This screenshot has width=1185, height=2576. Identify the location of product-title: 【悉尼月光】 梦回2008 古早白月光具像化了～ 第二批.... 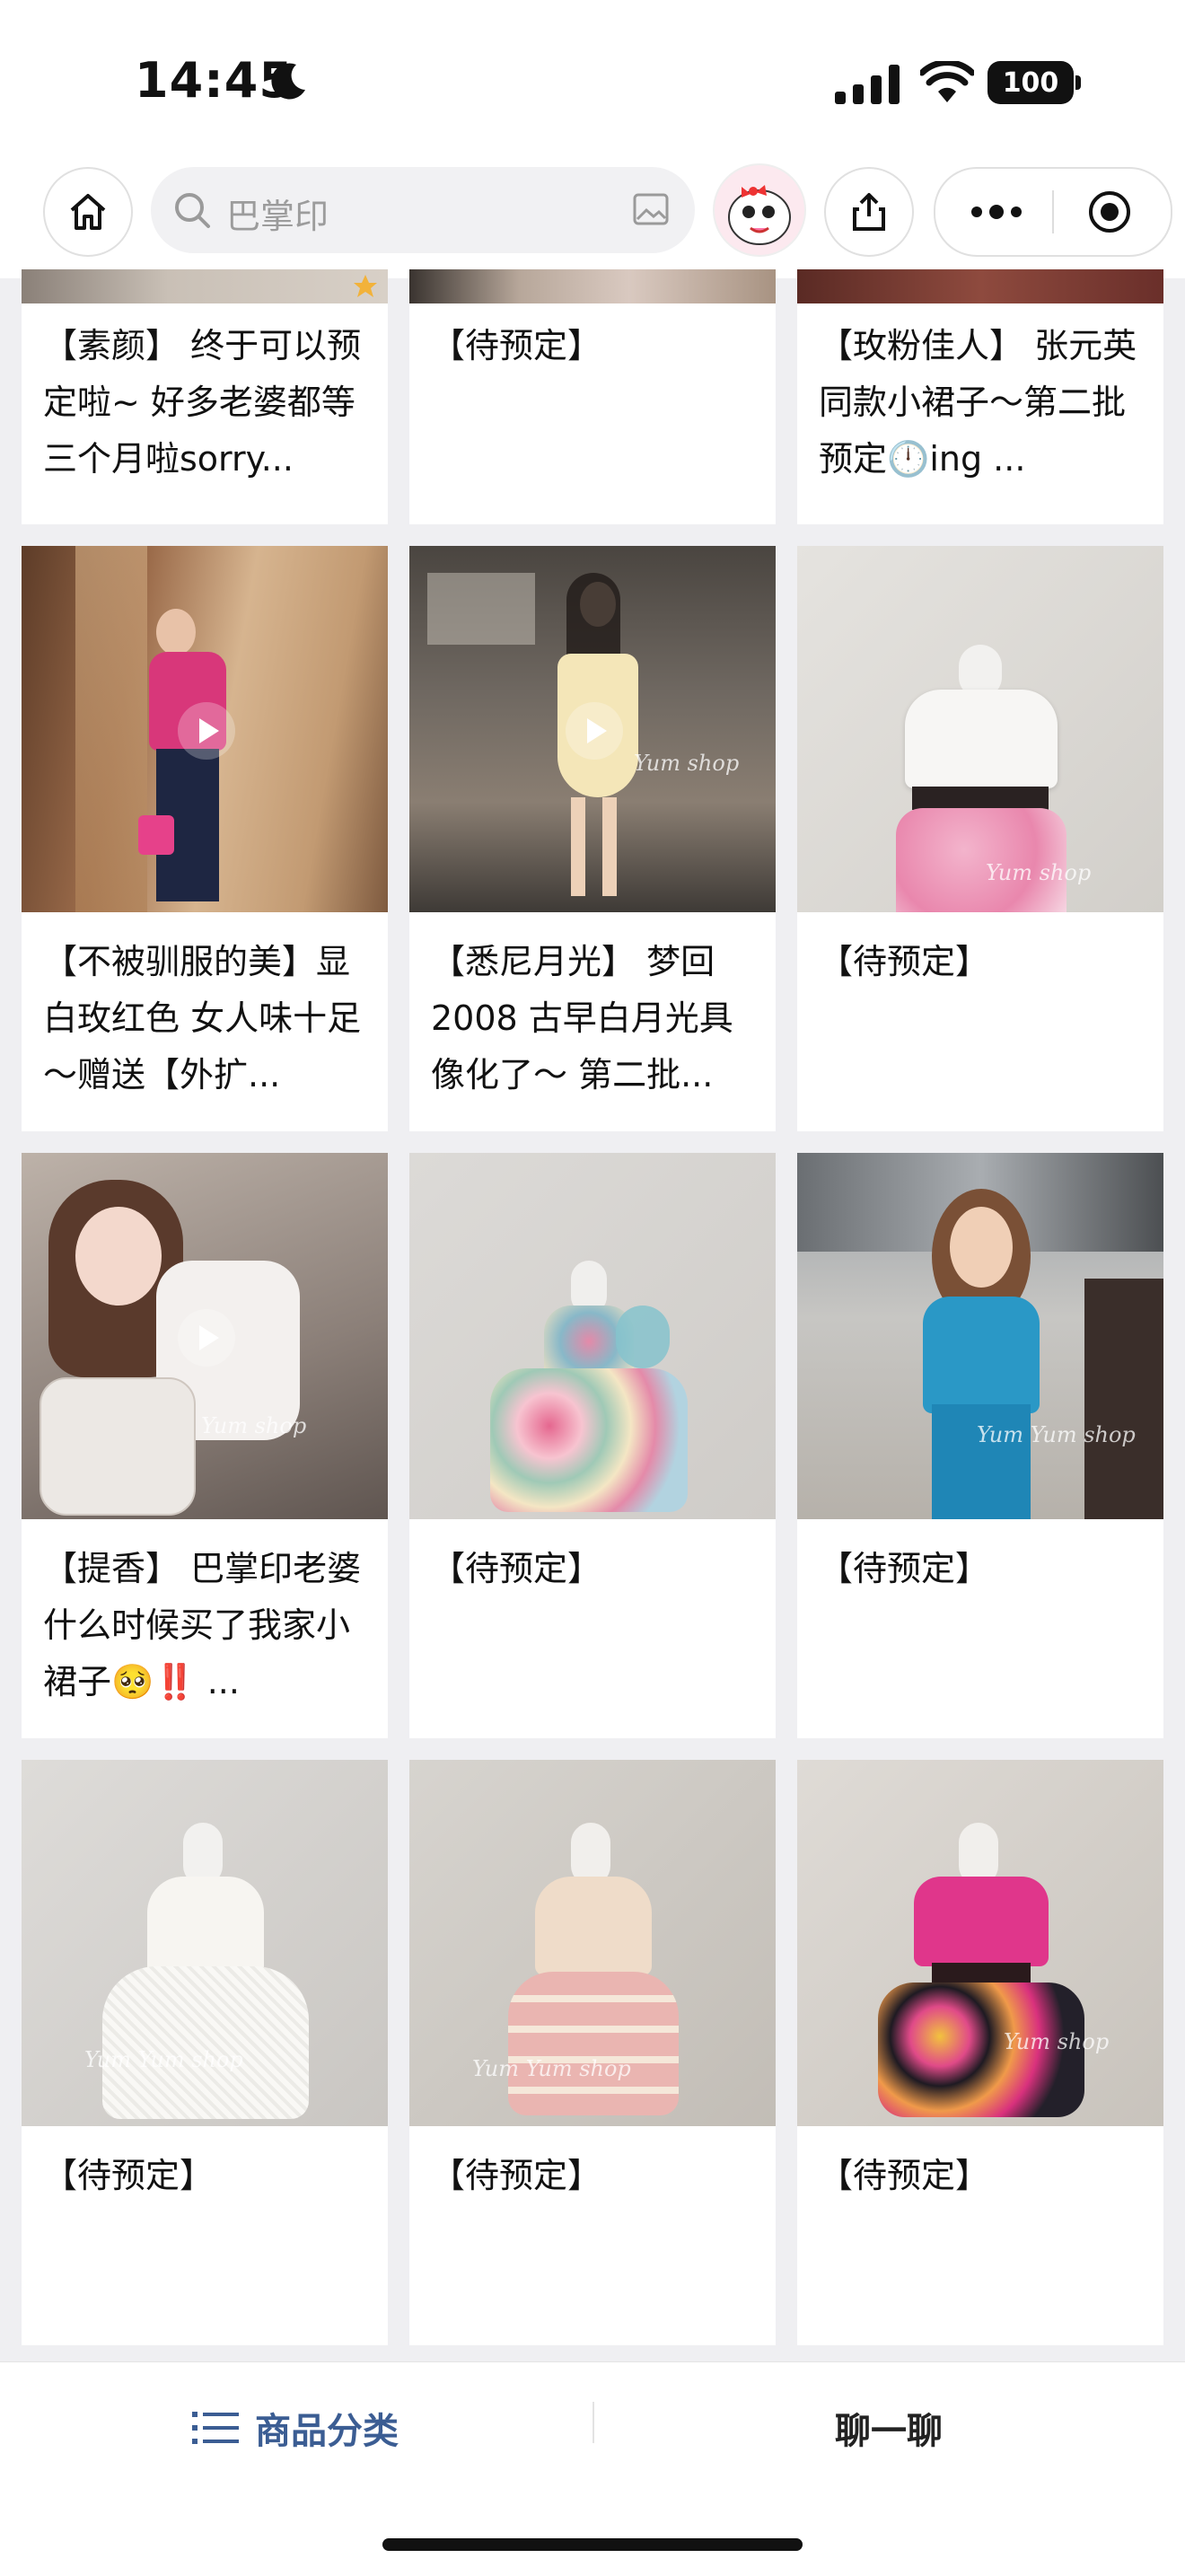
(582, 1019).